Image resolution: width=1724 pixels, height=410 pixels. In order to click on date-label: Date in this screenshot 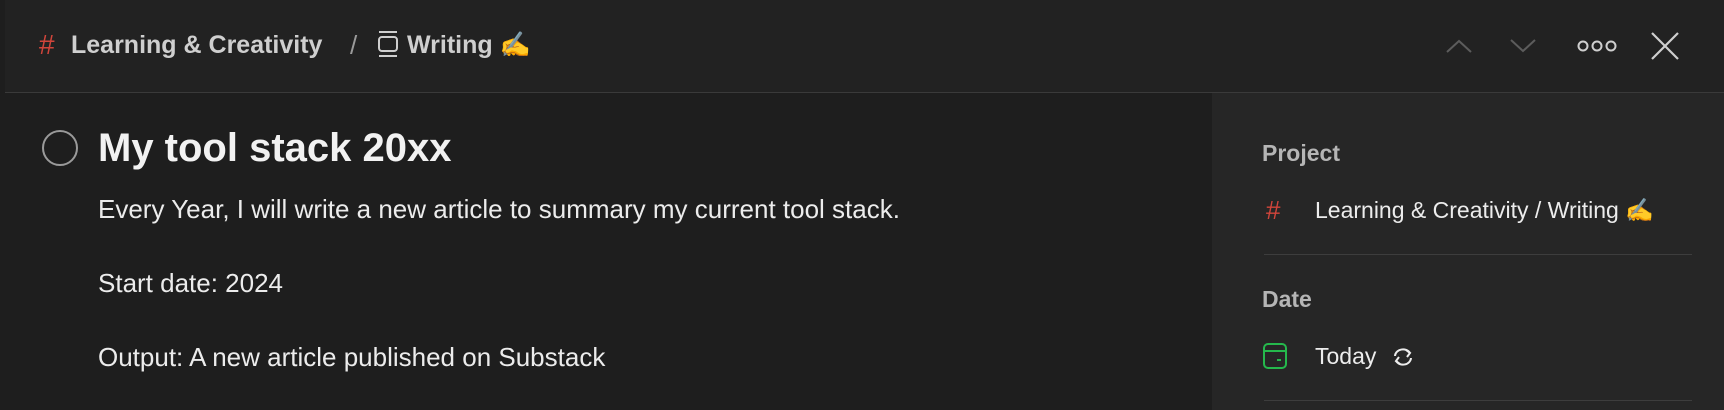, I will do `click(1287, 299)`.